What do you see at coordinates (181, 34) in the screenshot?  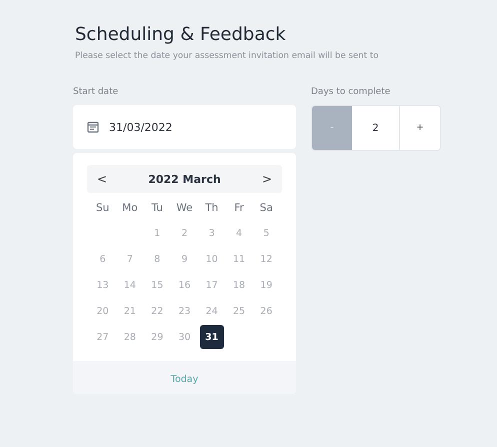 I see `section-title: Scheduling & Feedback` at bounding box center [181, 34].